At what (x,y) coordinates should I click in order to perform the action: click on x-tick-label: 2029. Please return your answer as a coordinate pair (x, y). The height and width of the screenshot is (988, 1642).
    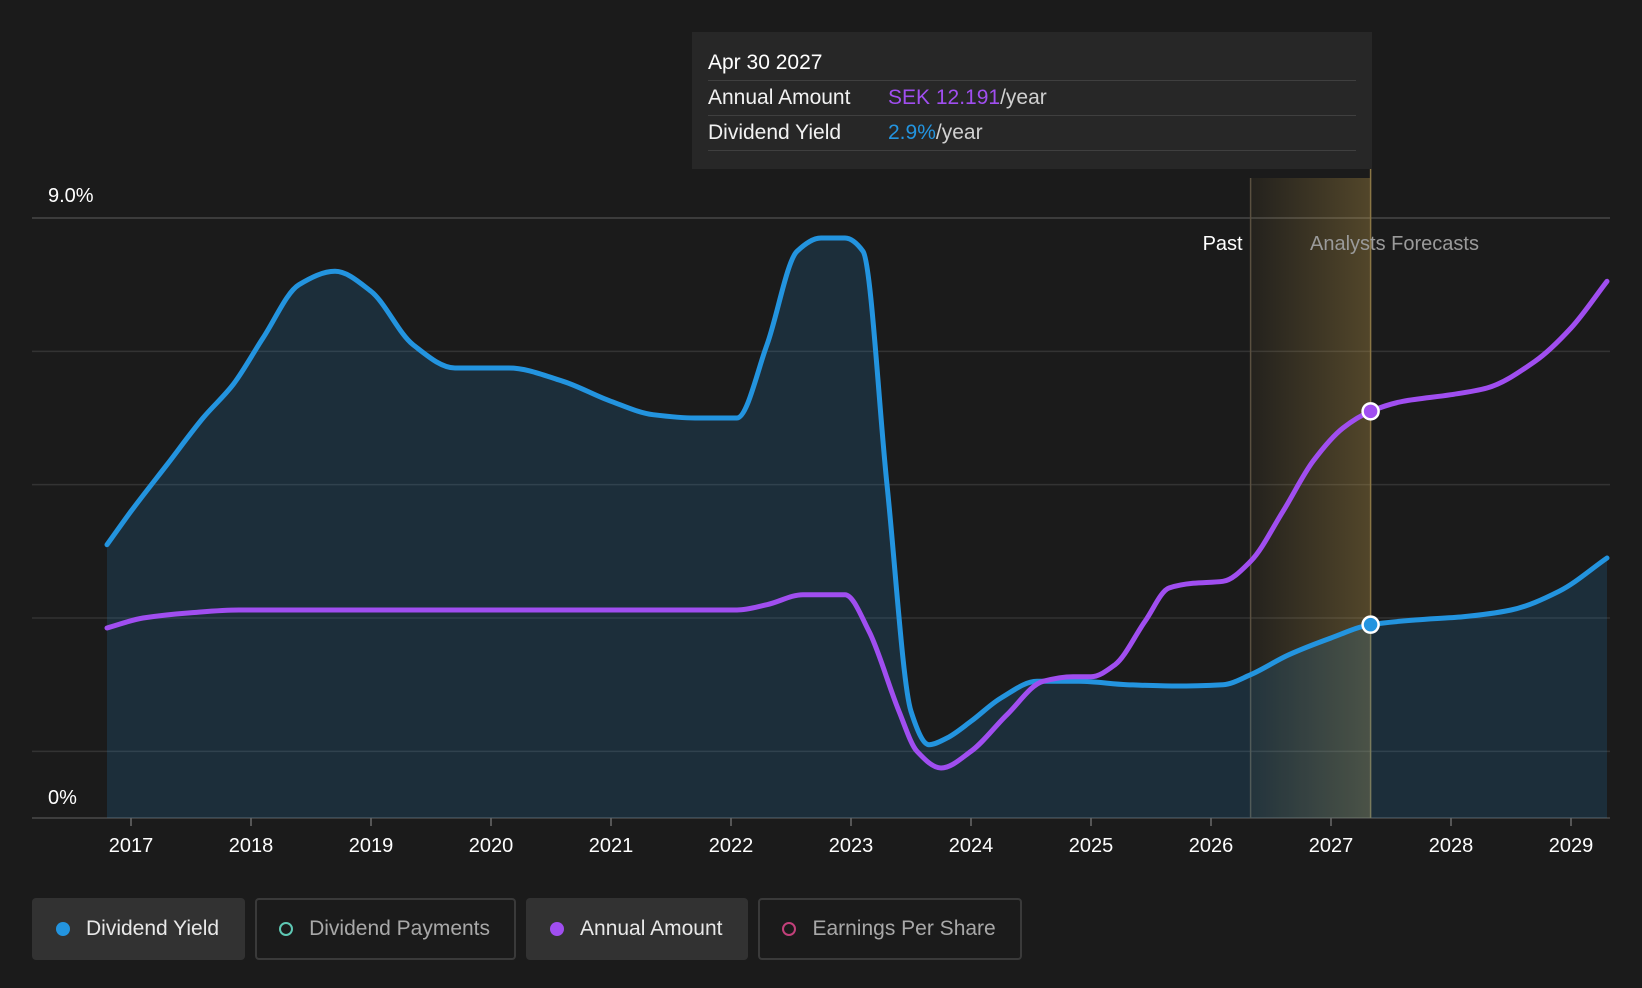
    Looking at the image, I should click on (1571, 846).